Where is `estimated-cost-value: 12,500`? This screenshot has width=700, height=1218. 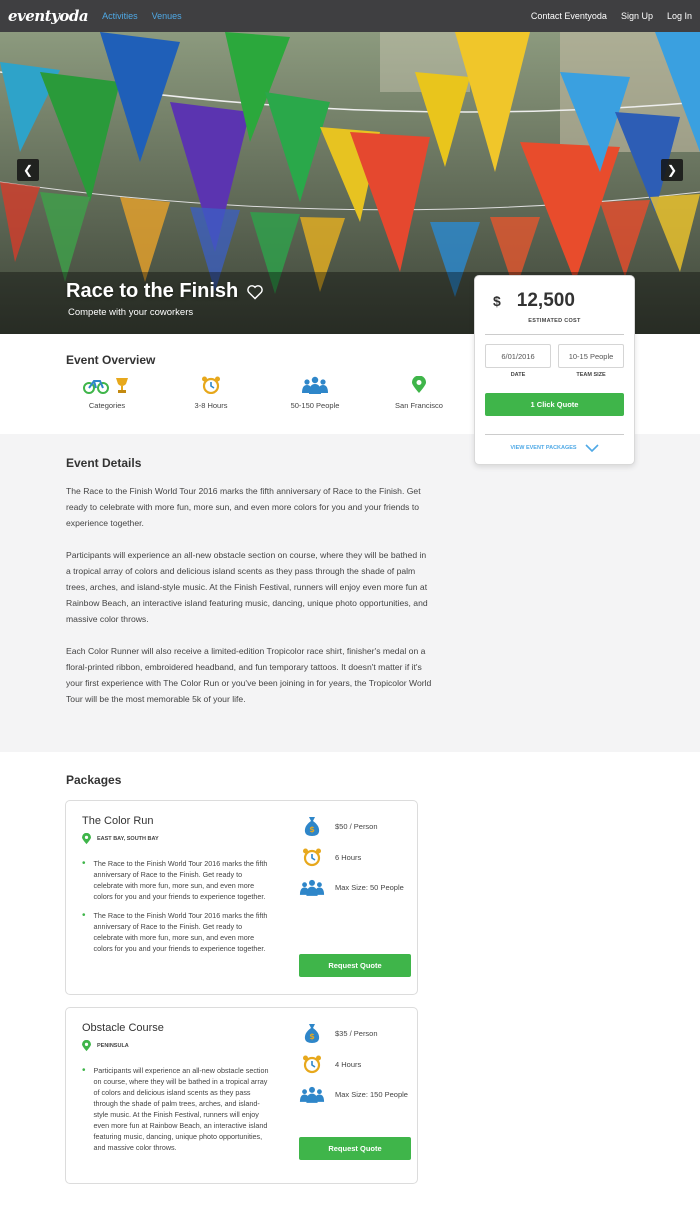
estimated-cost-value: 12,500 is located at coordinates (545, 300).